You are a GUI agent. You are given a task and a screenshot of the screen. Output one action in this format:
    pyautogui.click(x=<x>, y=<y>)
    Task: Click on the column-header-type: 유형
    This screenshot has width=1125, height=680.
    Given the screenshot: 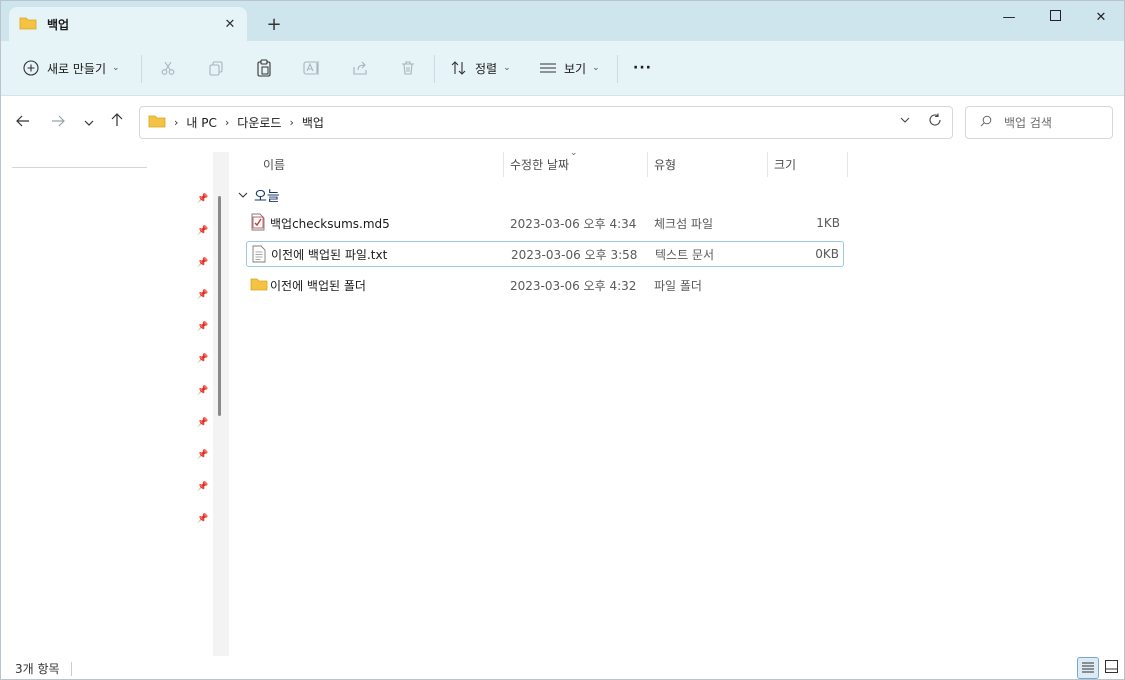 What is the action you would take?
    pyautogui.click(x=665, y=164)
    